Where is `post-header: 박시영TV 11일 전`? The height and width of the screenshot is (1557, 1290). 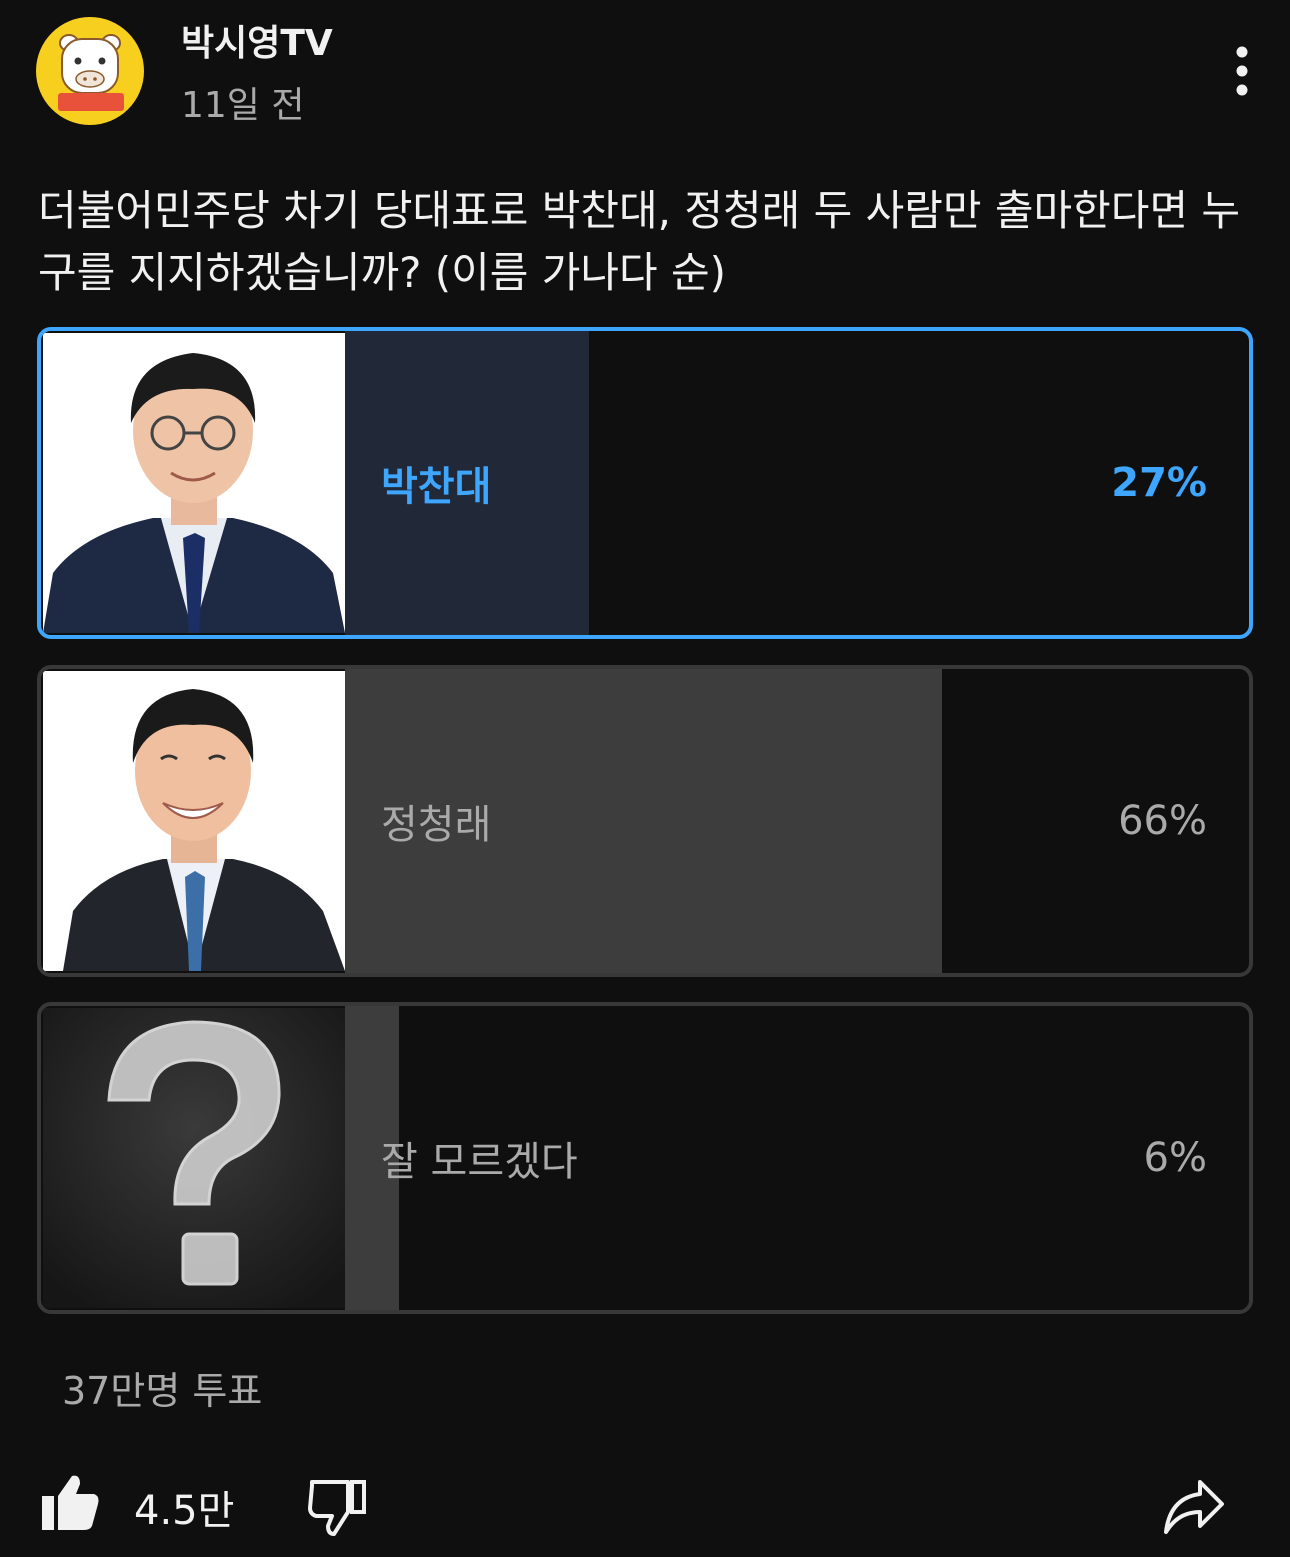
post-header: 박시영TV 11일 전 is located at coordinates (645, 75).